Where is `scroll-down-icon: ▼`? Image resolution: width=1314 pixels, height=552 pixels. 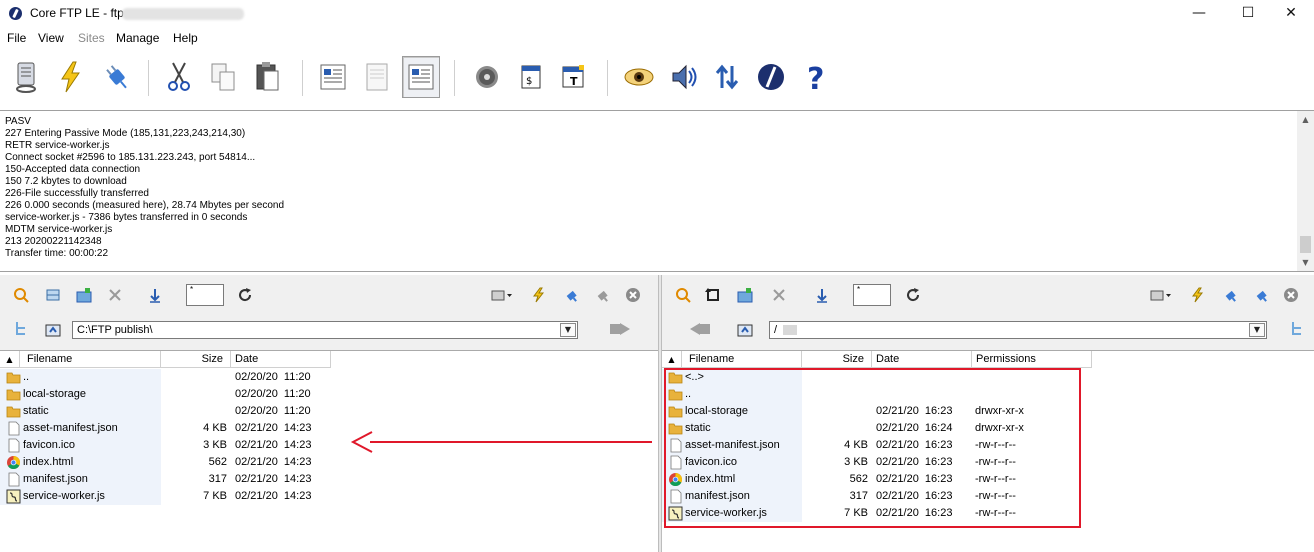 scroll-down-icon: ▼ is located at coordinates (1305, 262).